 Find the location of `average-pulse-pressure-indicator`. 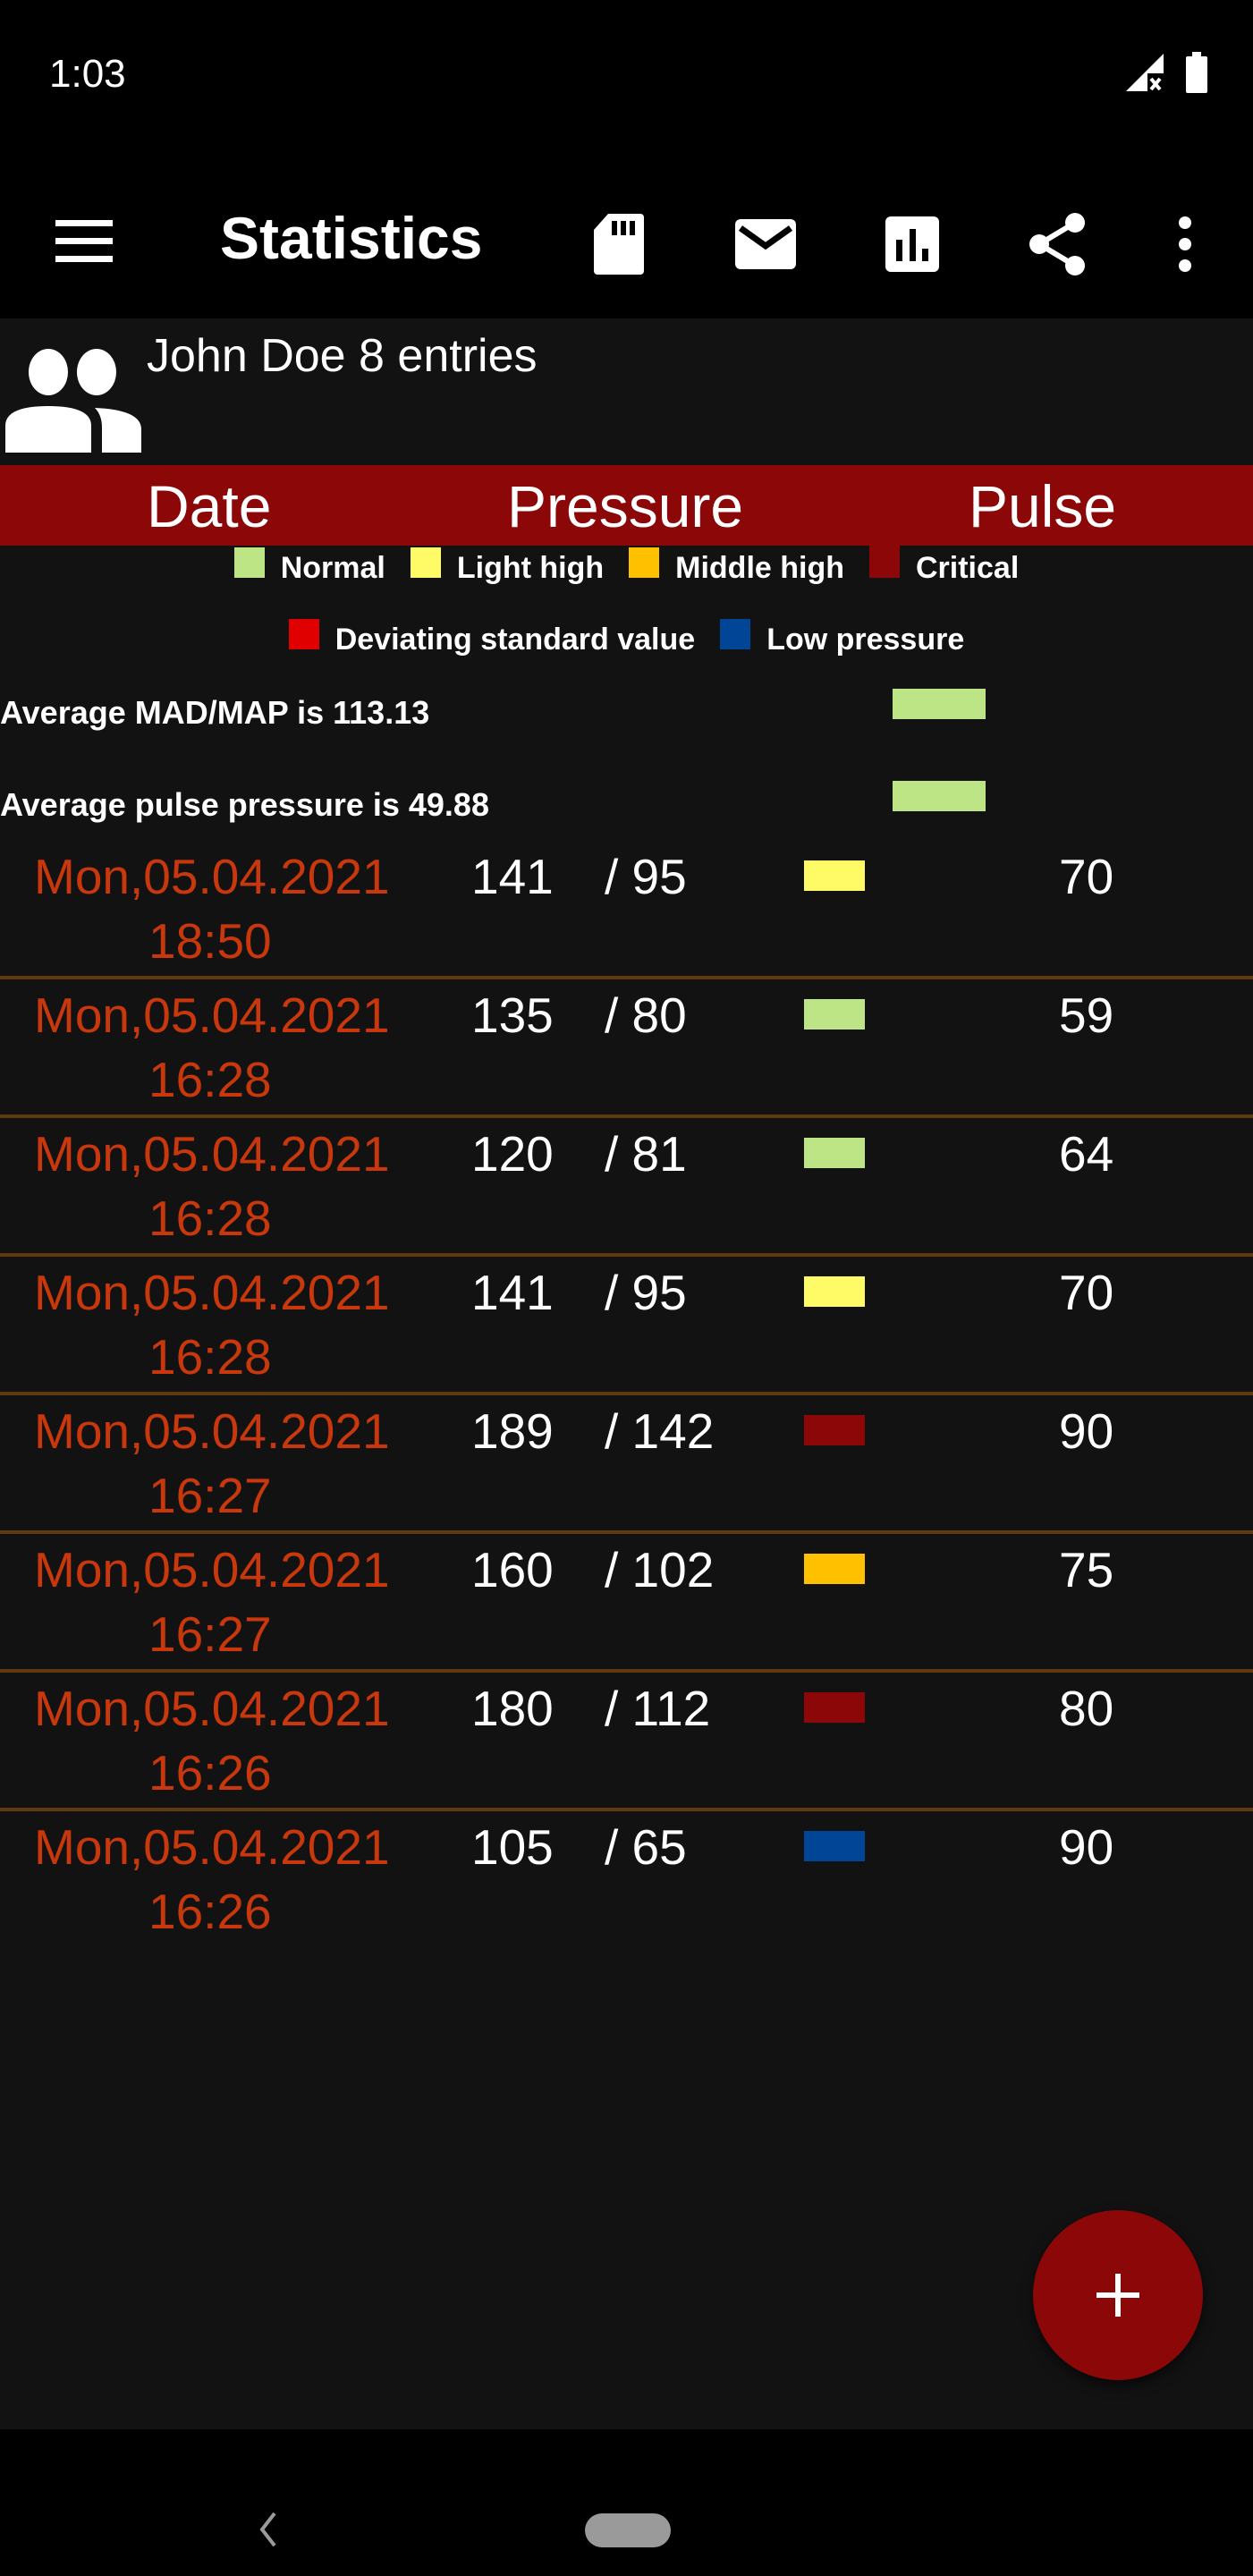

average-pulse-pressure-indicator is located at coordinates (939, 796).